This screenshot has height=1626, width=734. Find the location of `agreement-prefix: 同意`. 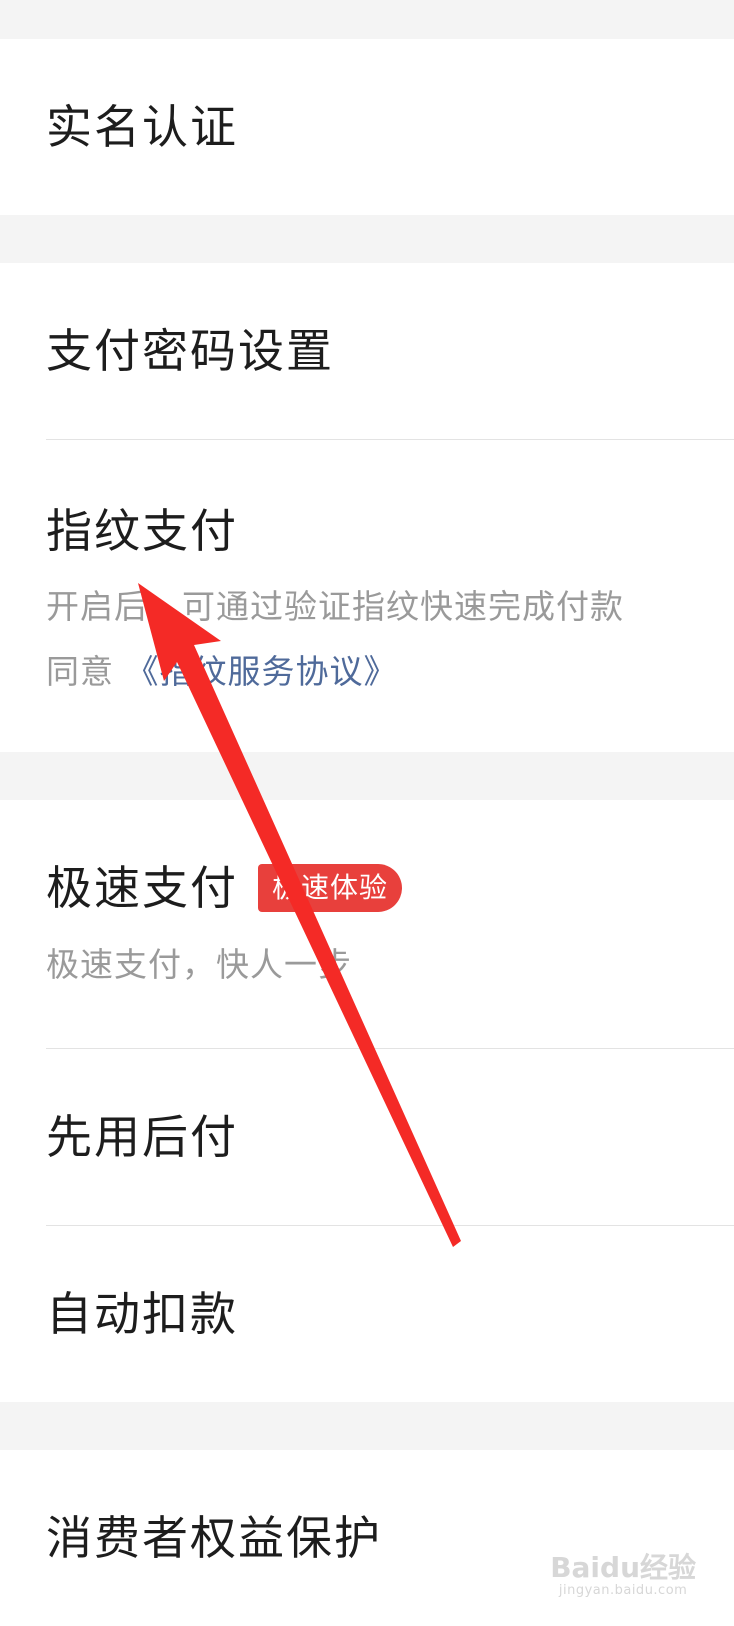

agreement-prefix: 同意 is located at coordinates (80, 671).